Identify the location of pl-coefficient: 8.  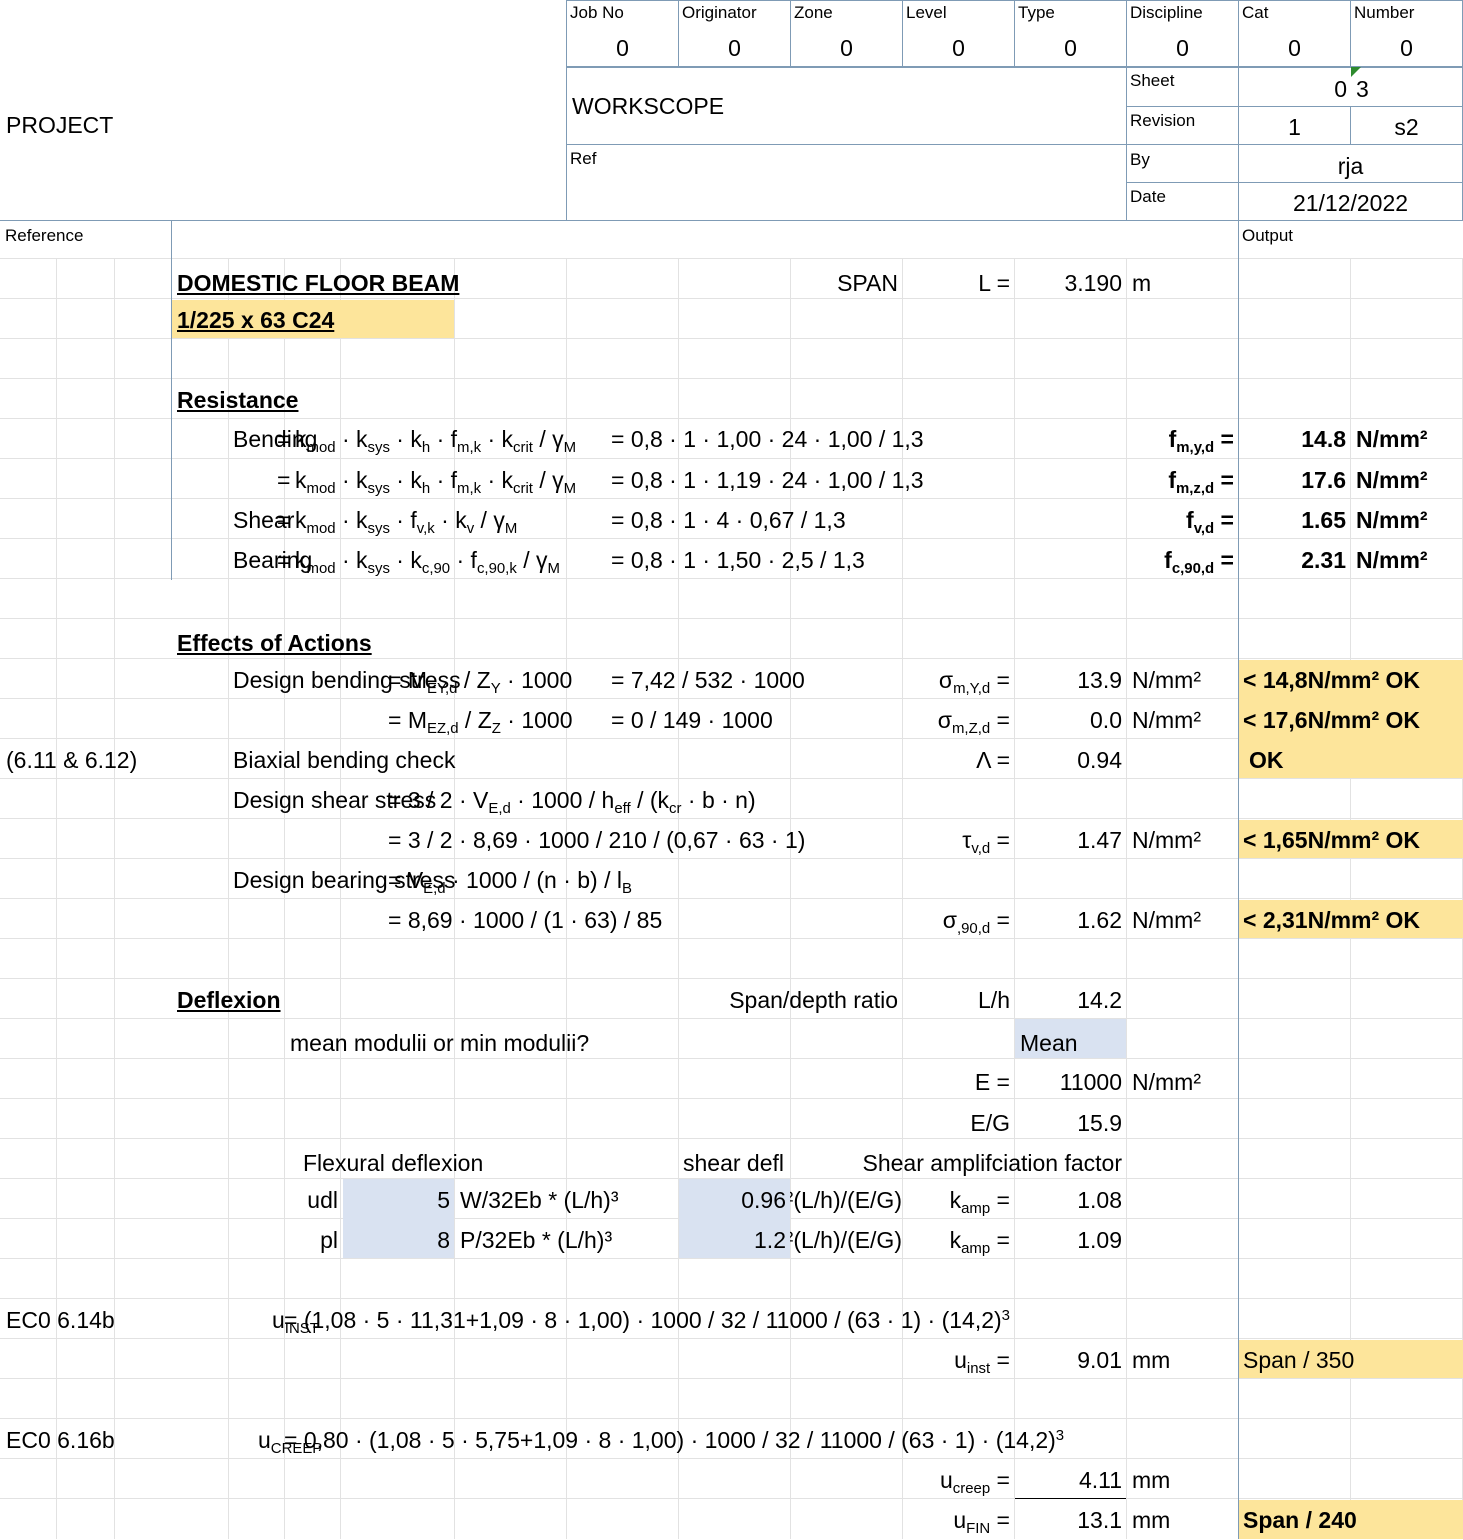
(396, 1240).